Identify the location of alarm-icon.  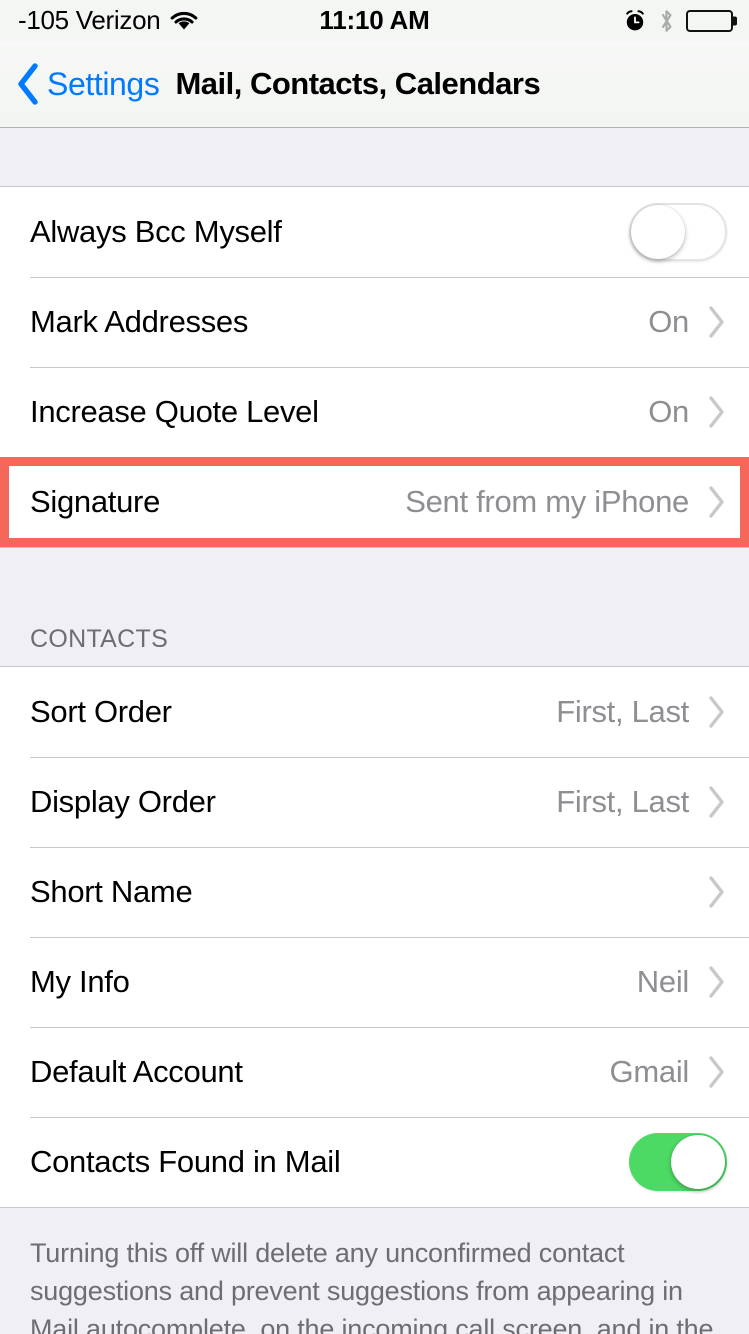
(635, 21).